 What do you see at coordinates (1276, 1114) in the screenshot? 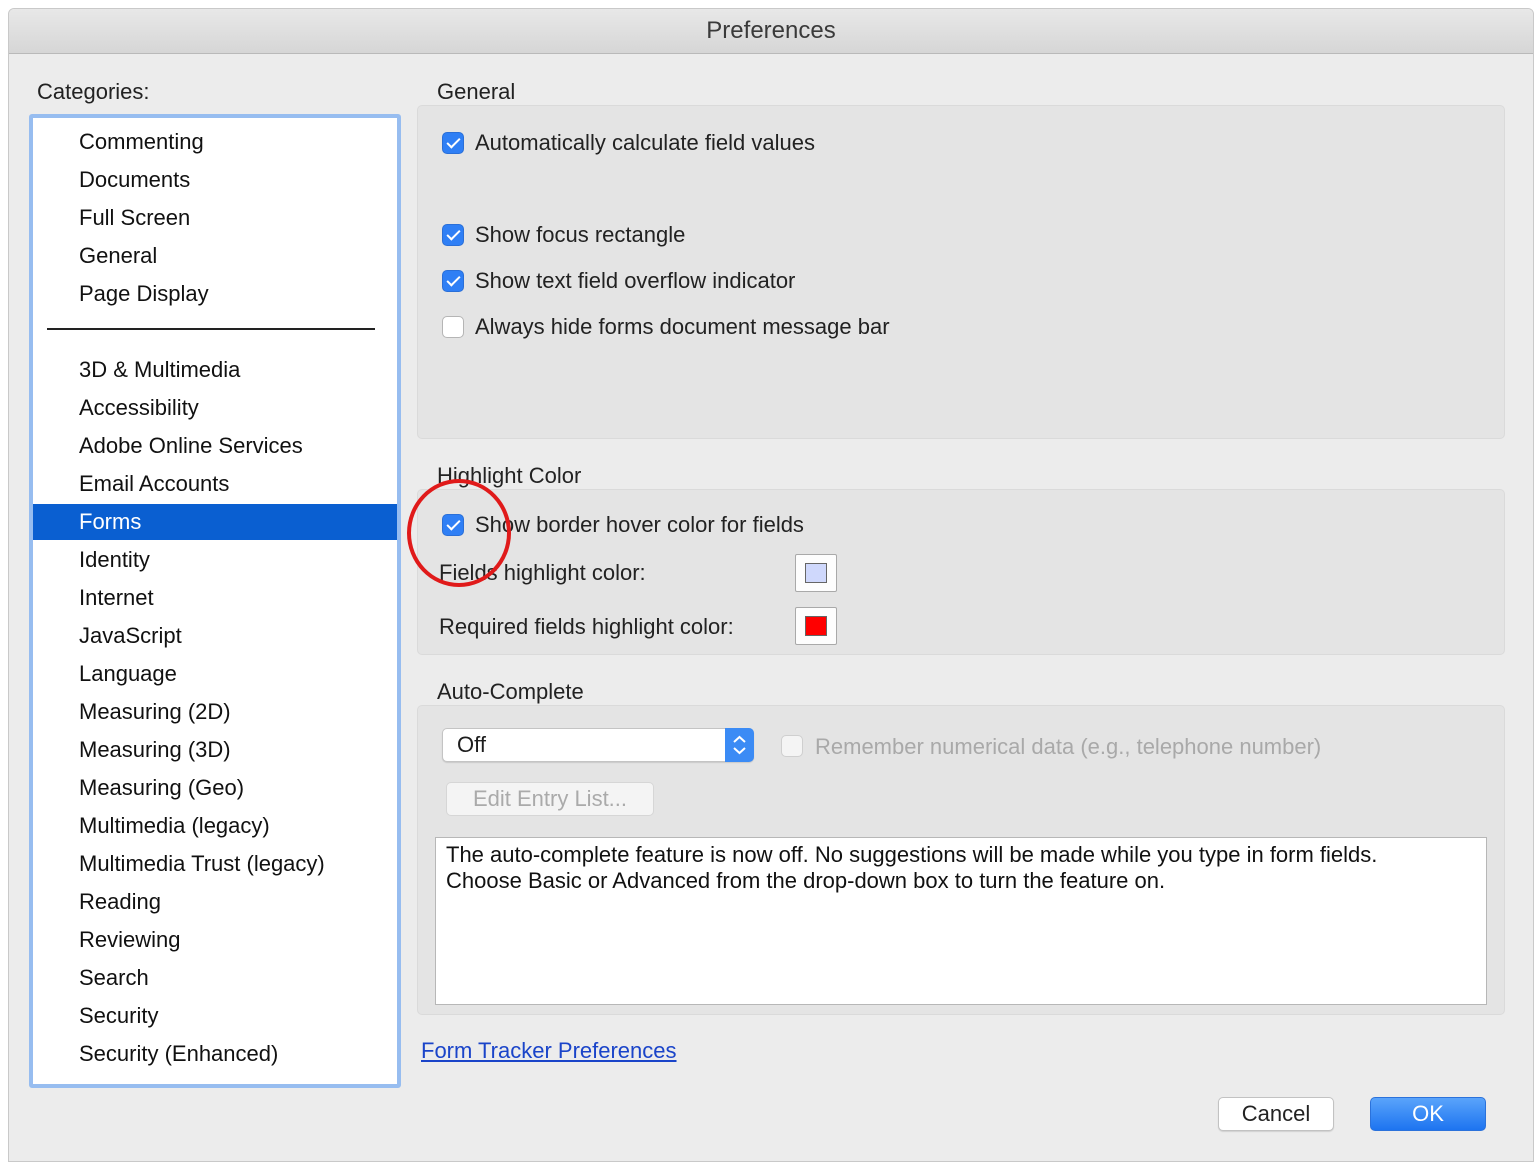
I see `cancel-button: Cancel` at bounding box center [1276, 1114].